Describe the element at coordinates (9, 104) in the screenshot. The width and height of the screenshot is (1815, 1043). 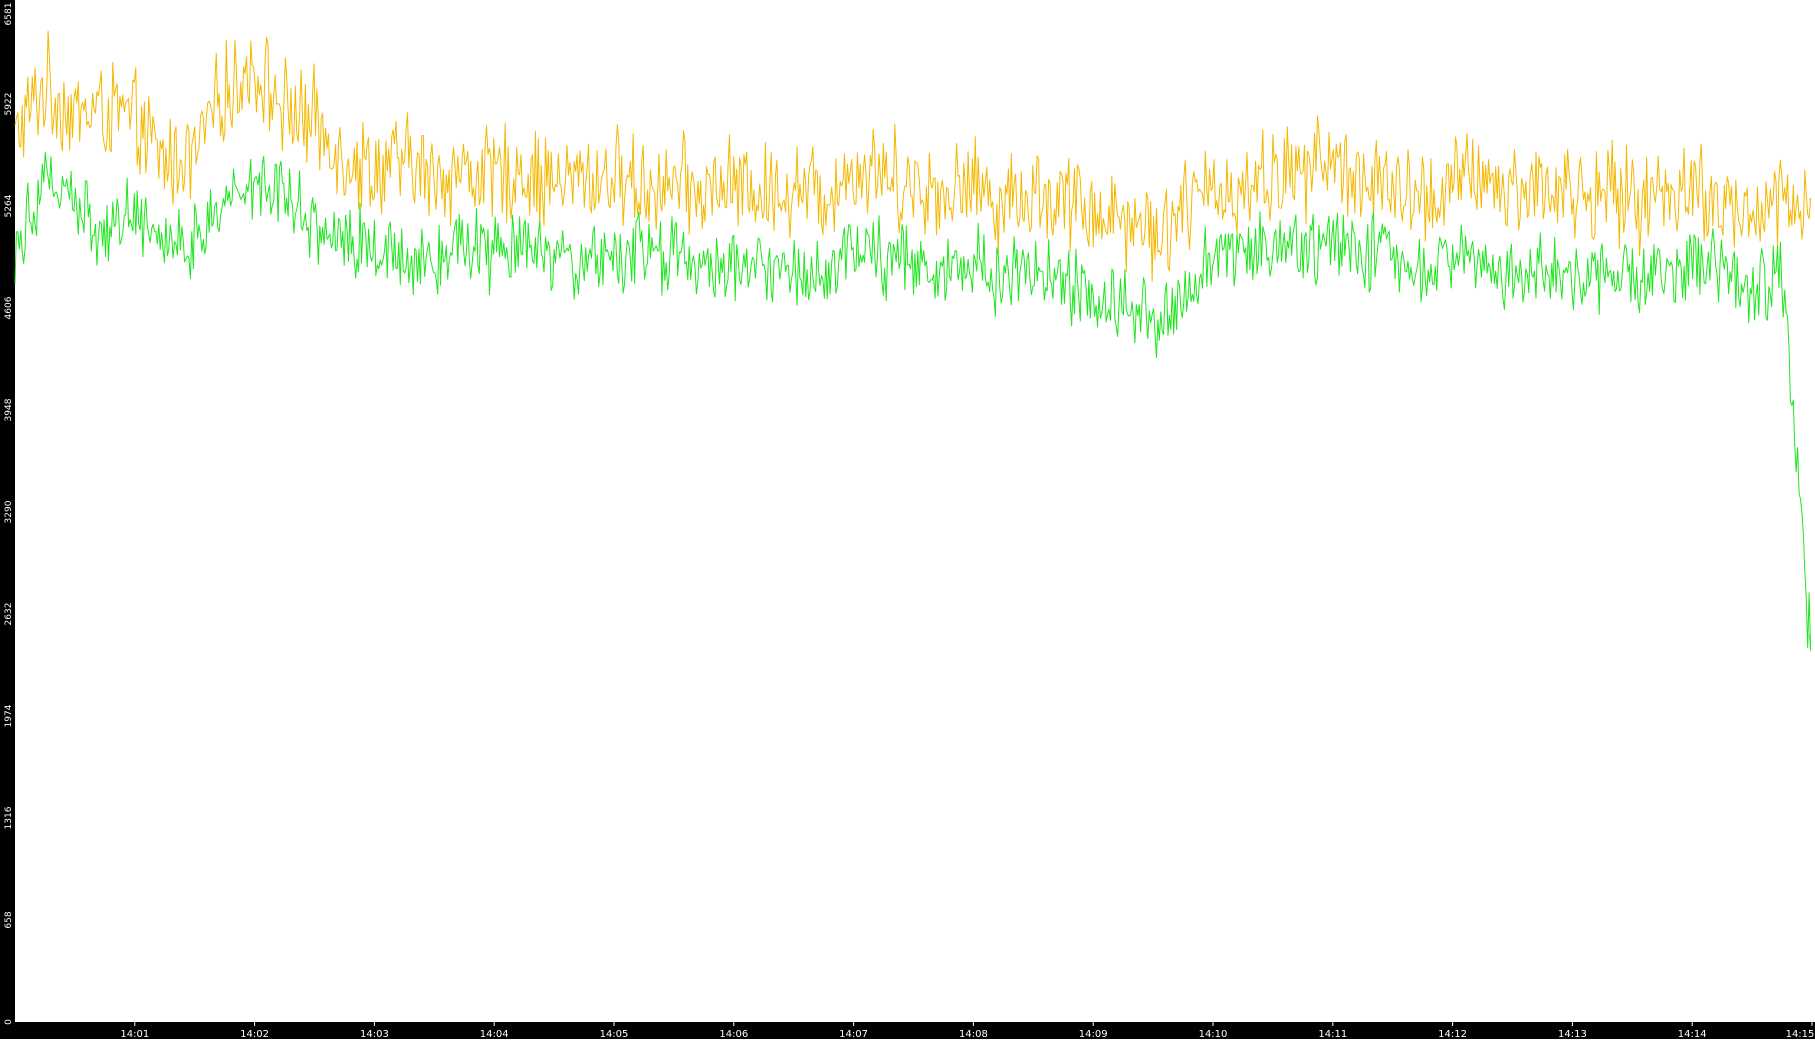
I see `y-tick-label: 5922` at that location.